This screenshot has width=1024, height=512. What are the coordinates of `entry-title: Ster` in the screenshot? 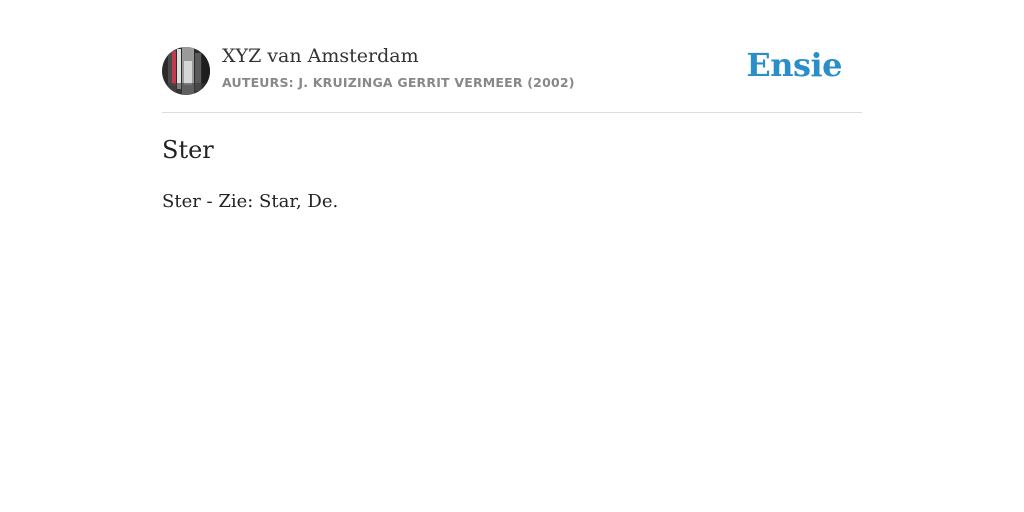 It's located at (188, 150).